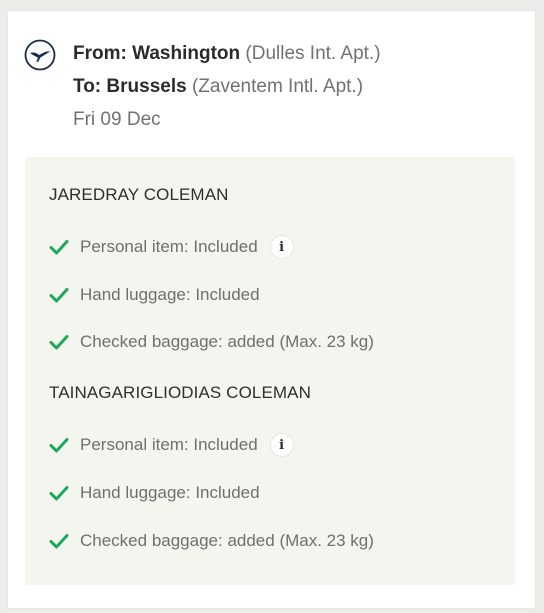  I want to click on to-airport: (Zaventem Intl. Apt.), so click(277, 86).